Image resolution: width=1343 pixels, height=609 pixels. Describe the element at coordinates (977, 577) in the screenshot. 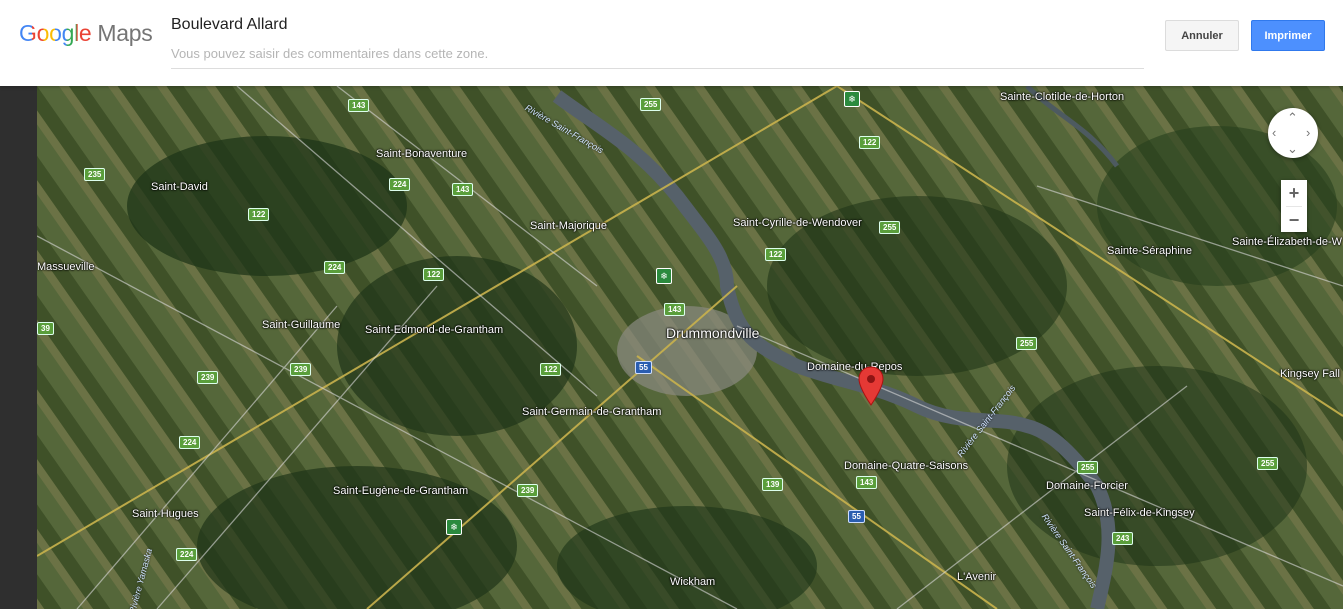

I see `place-label: L'Avenir` at that location.